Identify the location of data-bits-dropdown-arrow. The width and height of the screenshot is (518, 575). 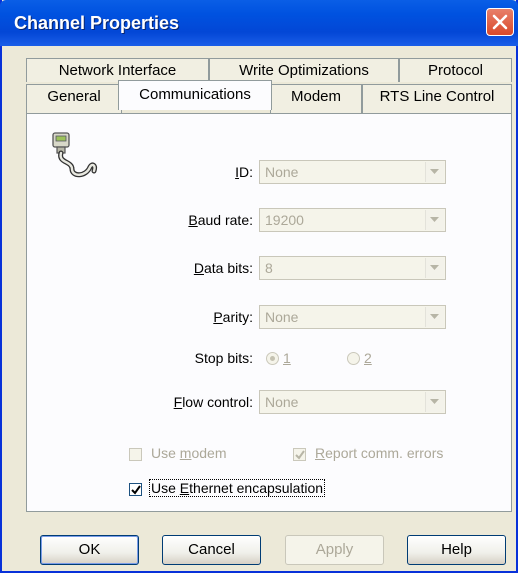
(434, 268).